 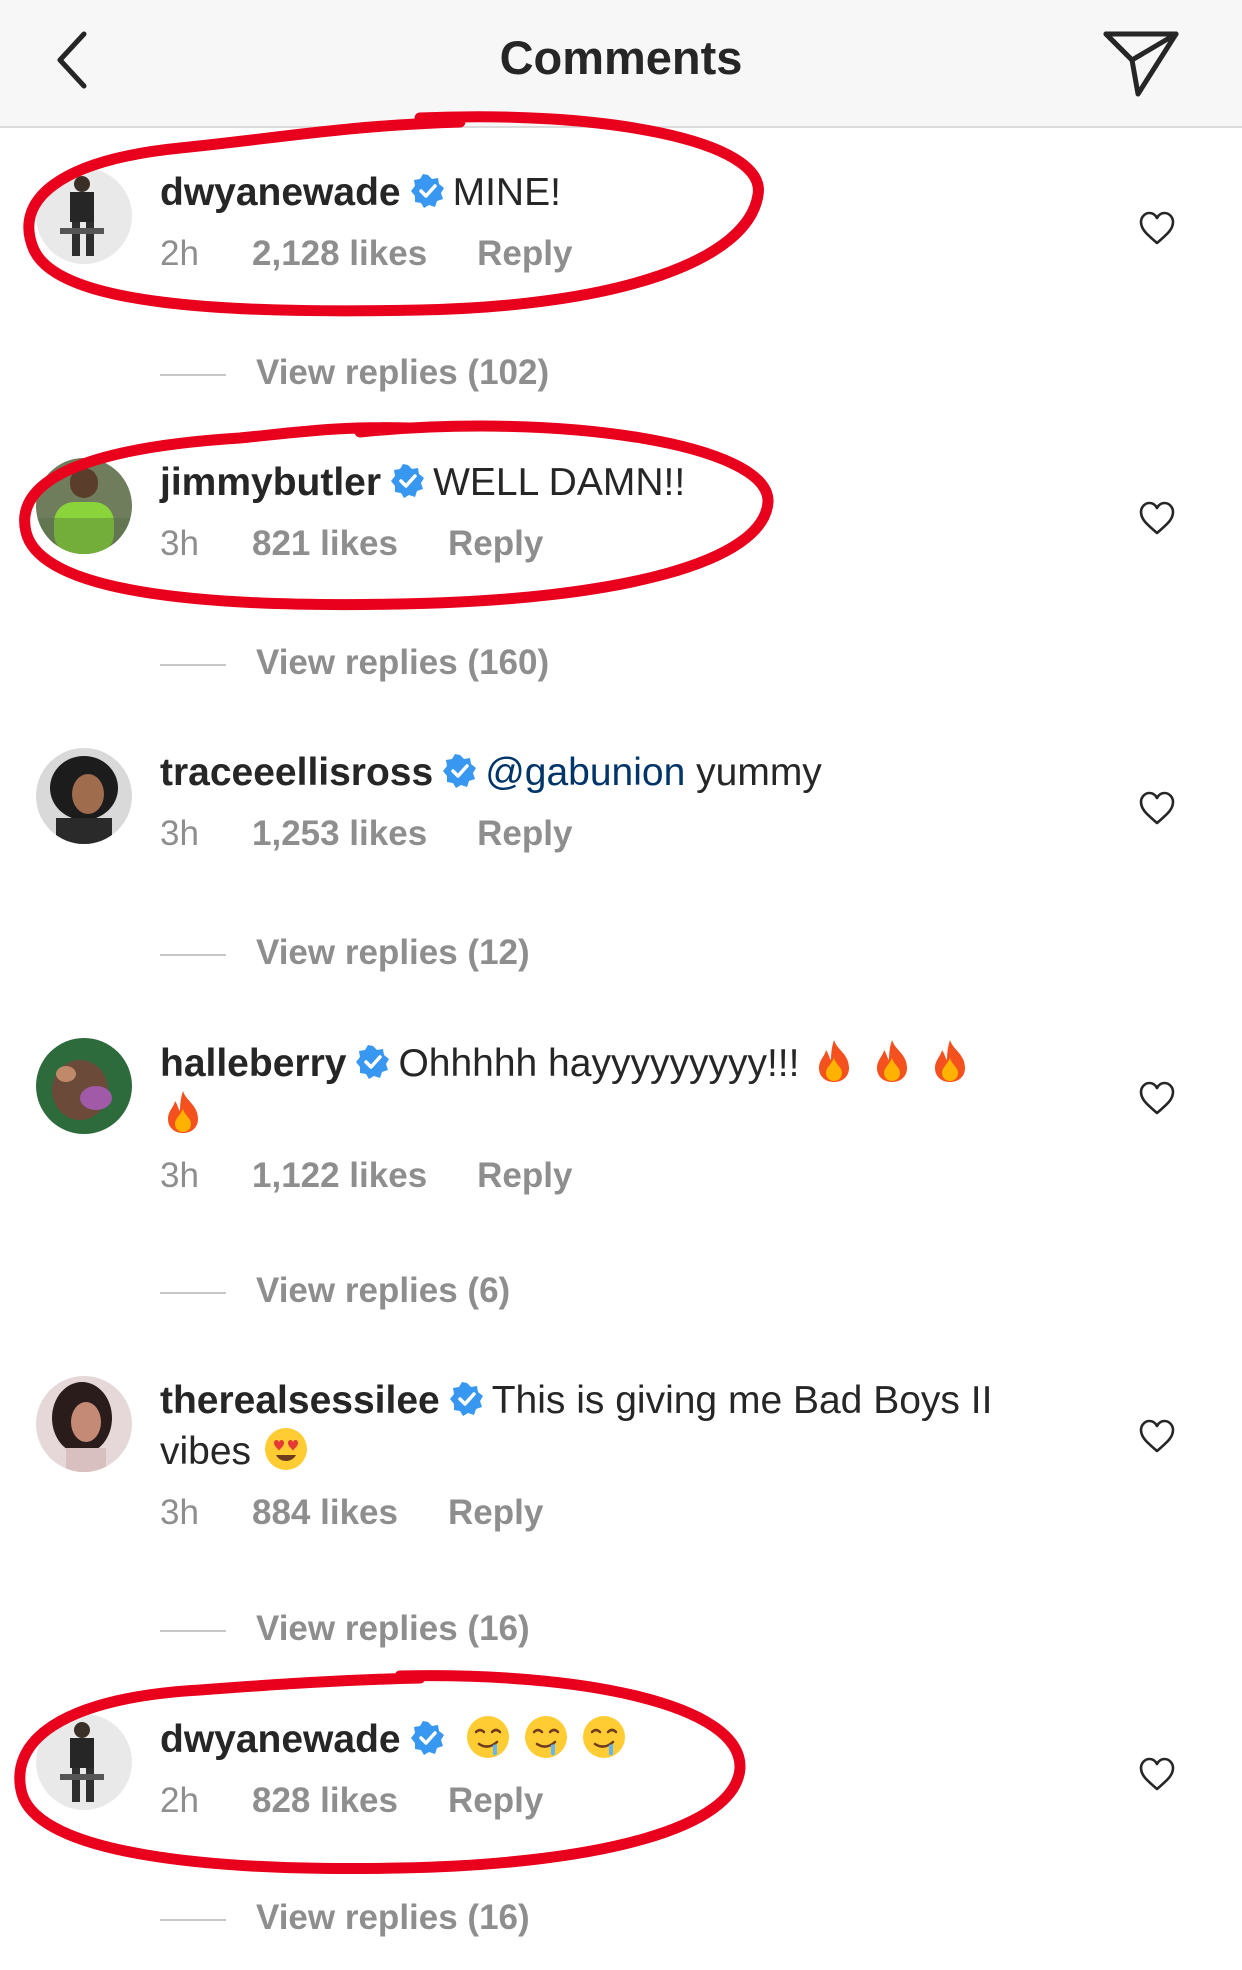 I want to click on view-replies-button: View replies (102), so click(x=354, y=373).